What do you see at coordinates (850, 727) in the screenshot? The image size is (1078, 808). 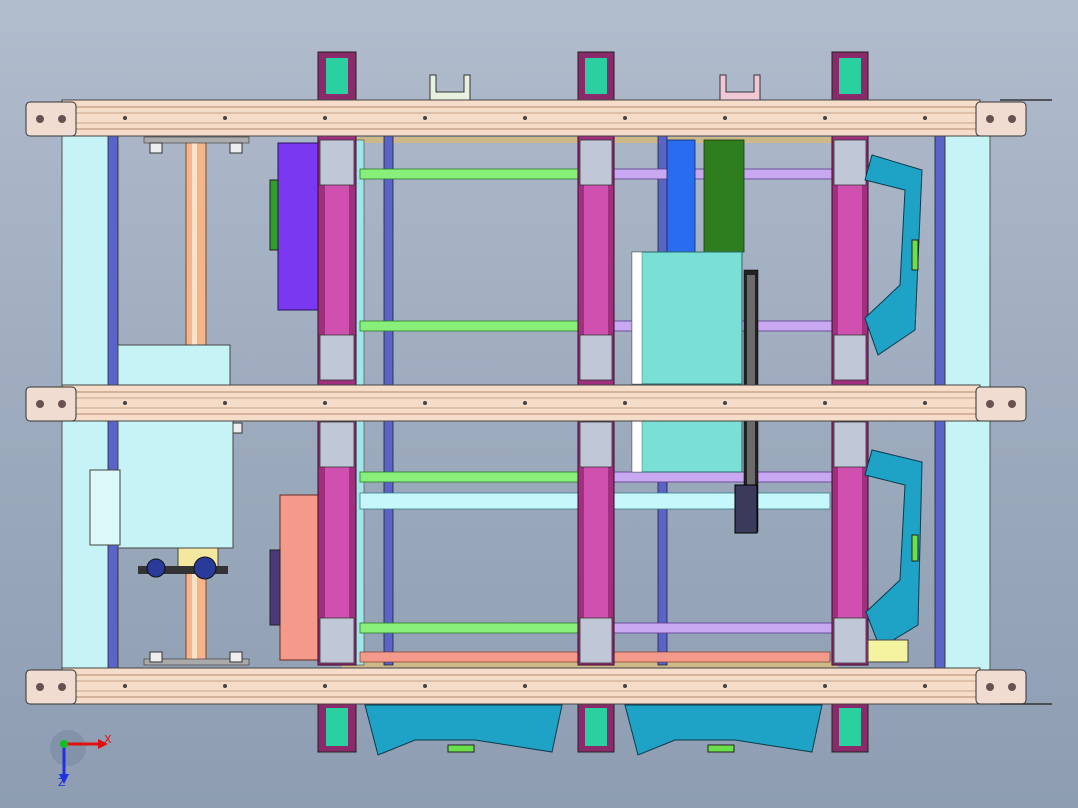 I see `chain-block-bottom-right` at bounding box center [850, 727].